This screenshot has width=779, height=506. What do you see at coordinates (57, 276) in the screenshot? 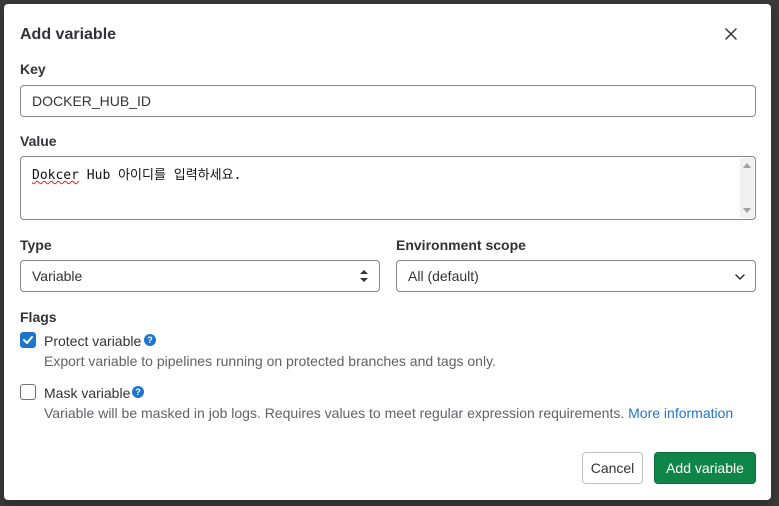
I see `type-selected-value: Variable` at bounding box center [57, 276].